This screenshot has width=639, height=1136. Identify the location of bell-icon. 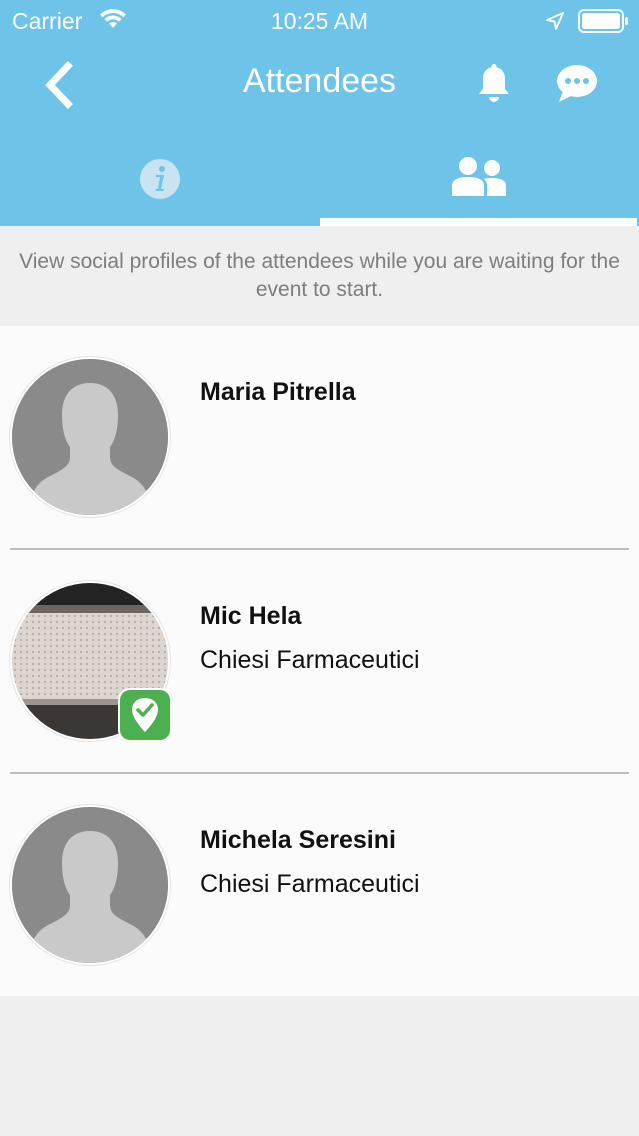
(494, 83).